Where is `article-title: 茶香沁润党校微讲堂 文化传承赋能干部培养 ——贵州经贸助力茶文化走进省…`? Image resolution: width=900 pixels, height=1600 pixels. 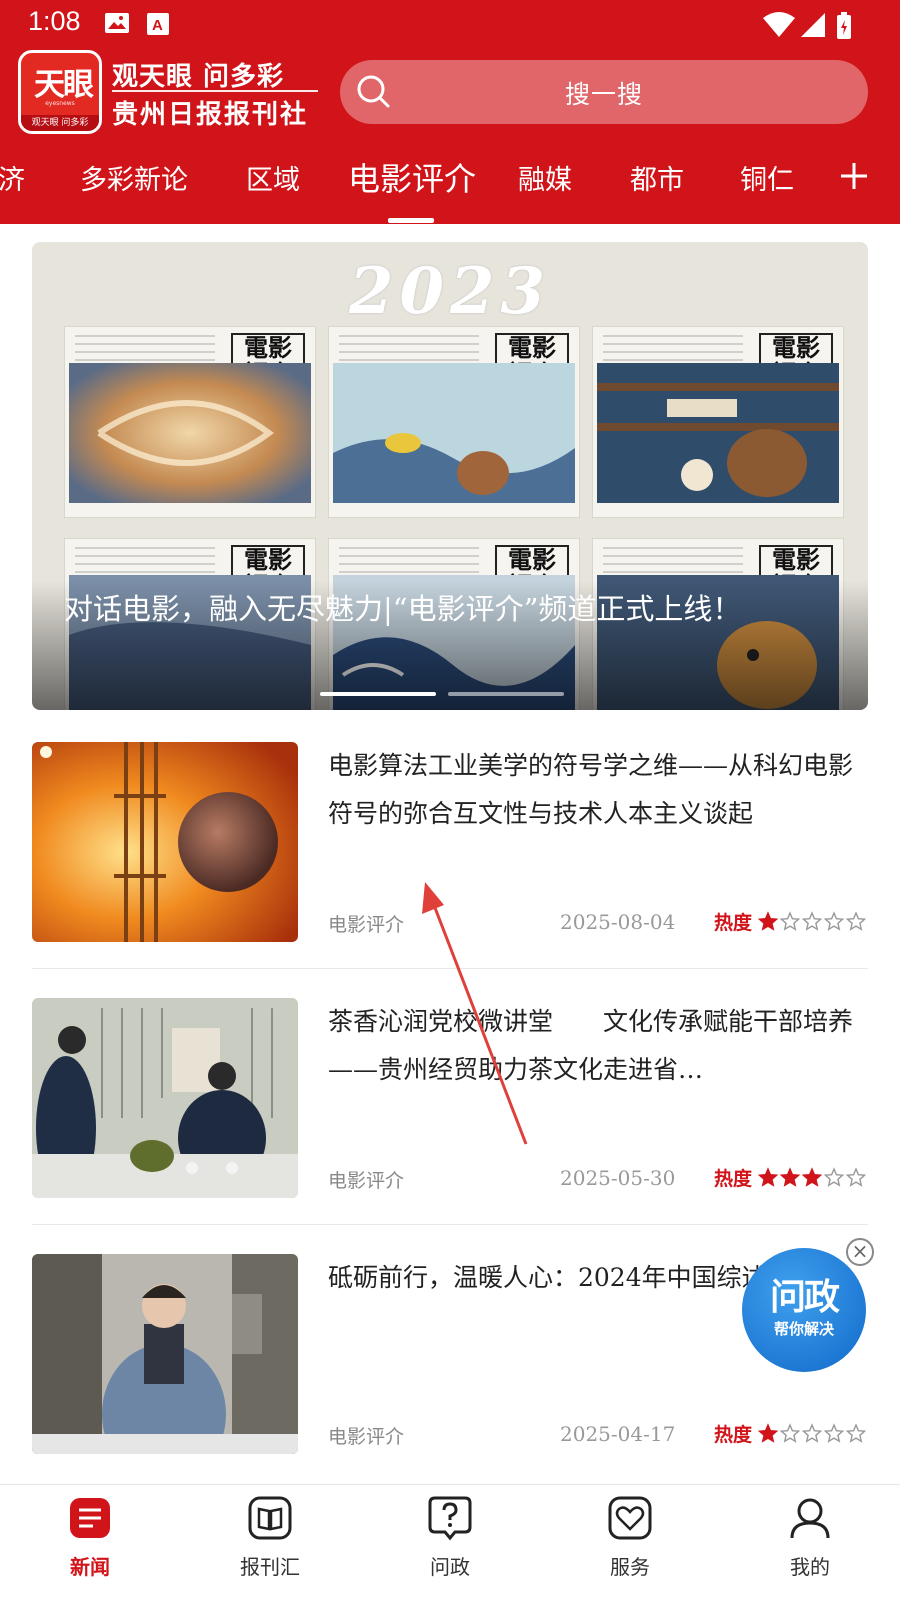 article-title: 茶香沁润党校微讲堂 文化传承赋能干部培养 ——贵州经贸助力茶文化走进省… is located at coordinates (591, 1045).